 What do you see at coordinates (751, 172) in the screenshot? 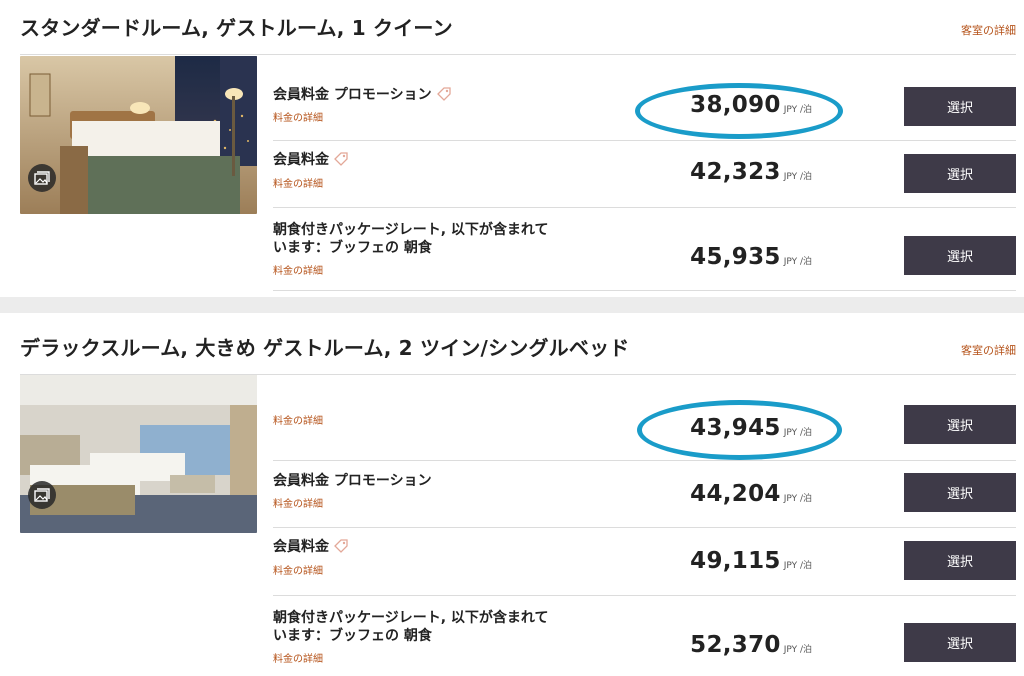
I see `price: 42,323 JPY /泊` at bounding box center [751, 172].